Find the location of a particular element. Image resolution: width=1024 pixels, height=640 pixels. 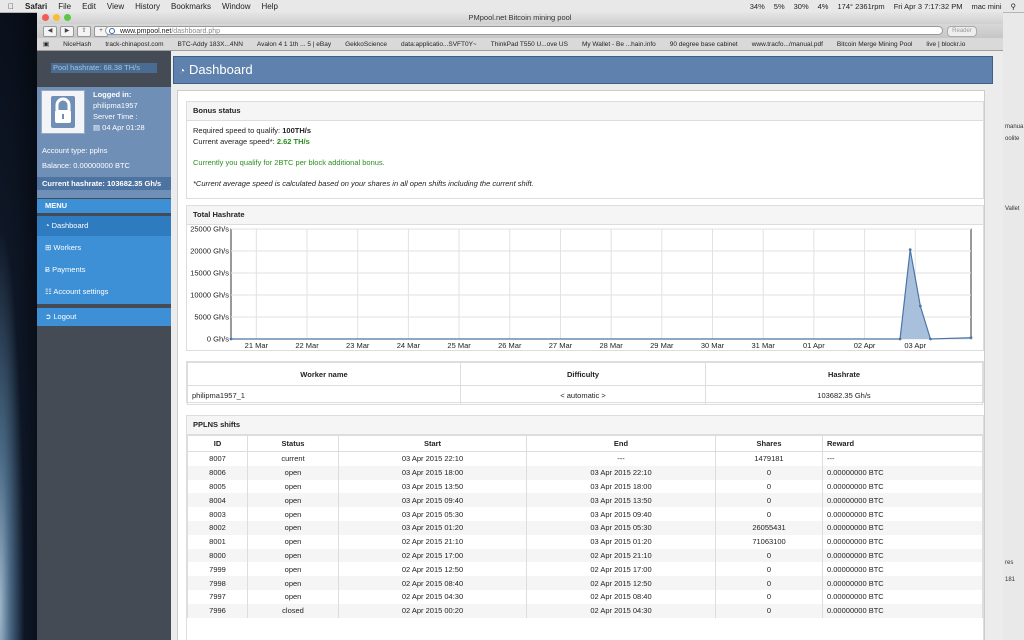

nav-account-settings: ☷ Account settings is located at coordinates (104, 292).